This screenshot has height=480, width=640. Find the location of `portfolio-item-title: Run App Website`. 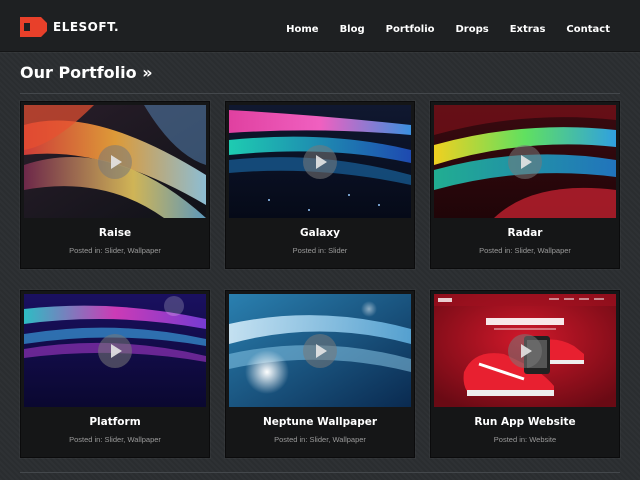

portfolio-item-title: Run App Website is located at coordinates (525, 422).